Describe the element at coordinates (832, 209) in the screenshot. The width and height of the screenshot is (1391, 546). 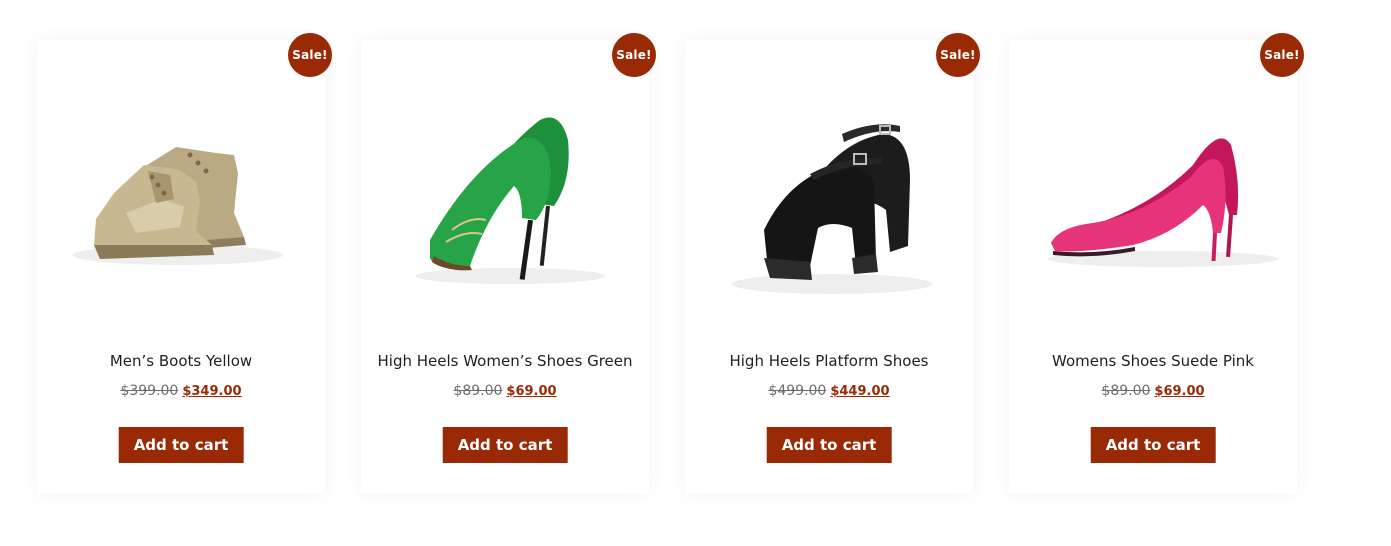
I see `black-platform-image` at that location.